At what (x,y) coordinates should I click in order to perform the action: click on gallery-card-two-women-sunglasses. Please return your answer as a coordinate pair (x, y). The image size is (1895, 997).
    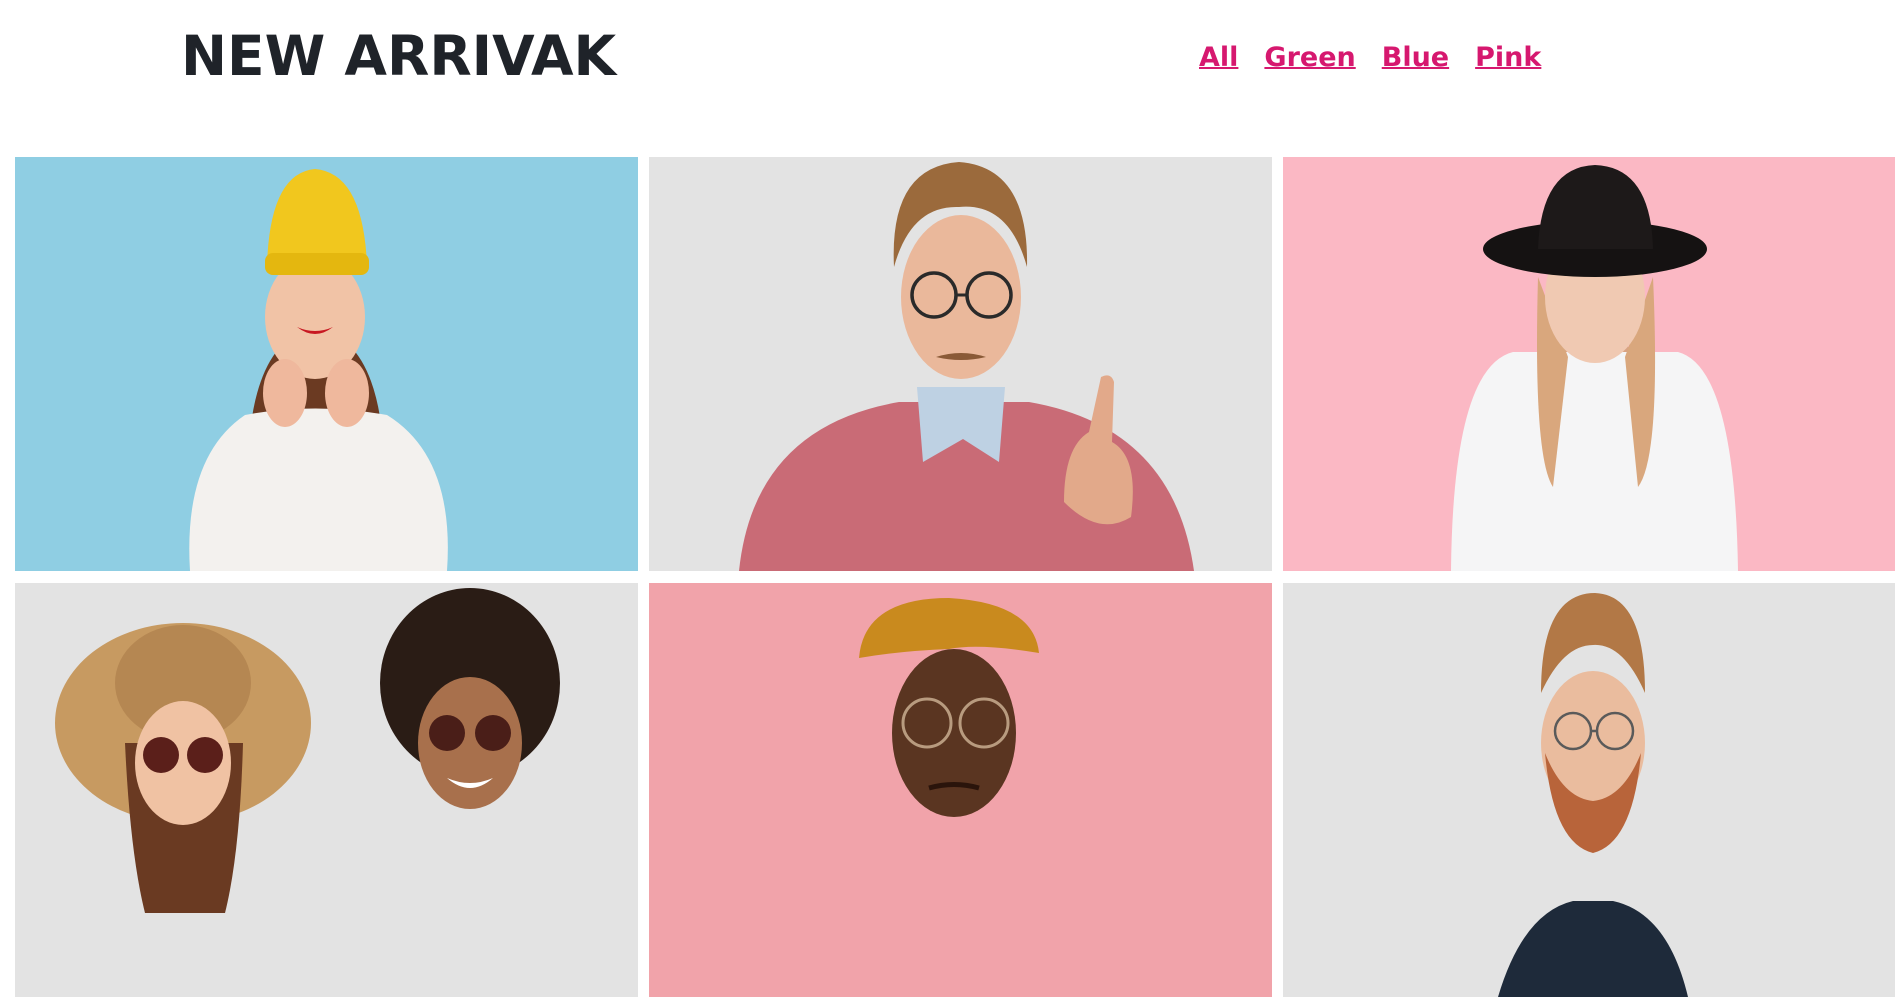
    Looking at the image, I should click on (326, 790).